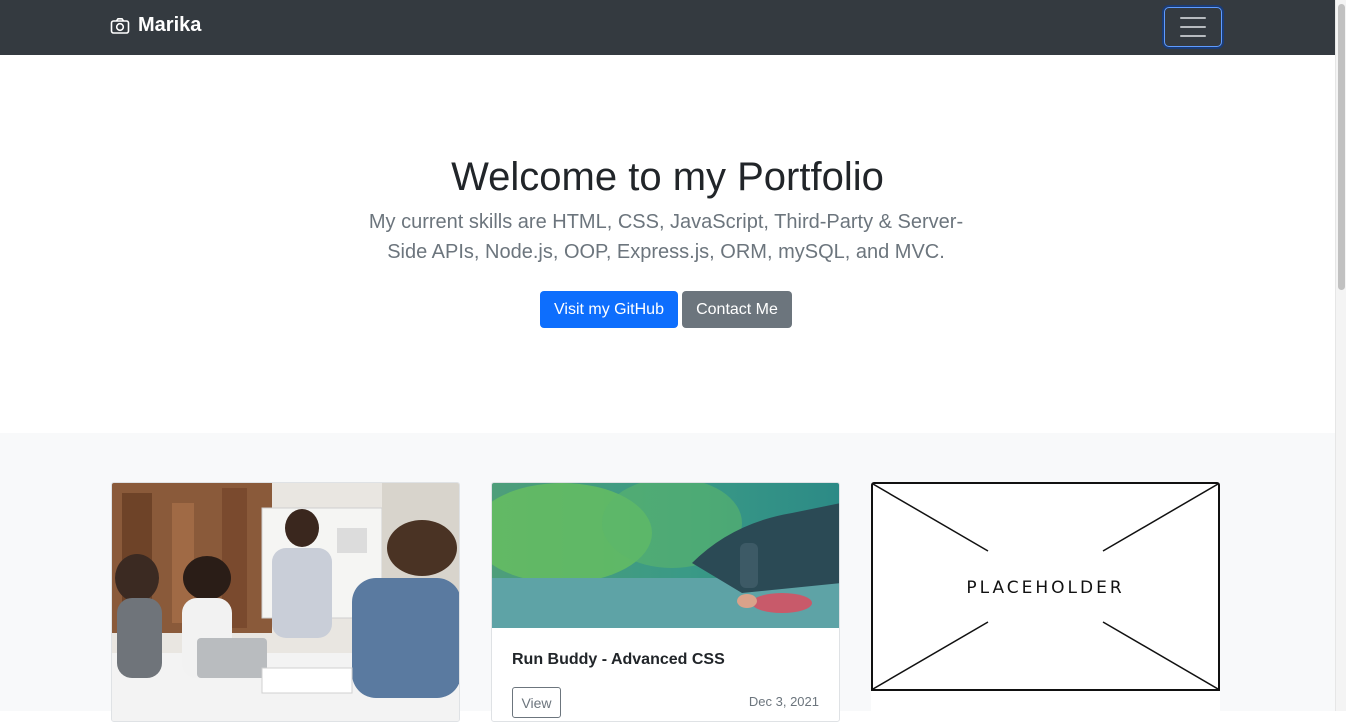 This screenshot has height=722, width=1346. Describe the element at coordinates (536, 702) in the screenshot. I see `view-button: View` at that location.